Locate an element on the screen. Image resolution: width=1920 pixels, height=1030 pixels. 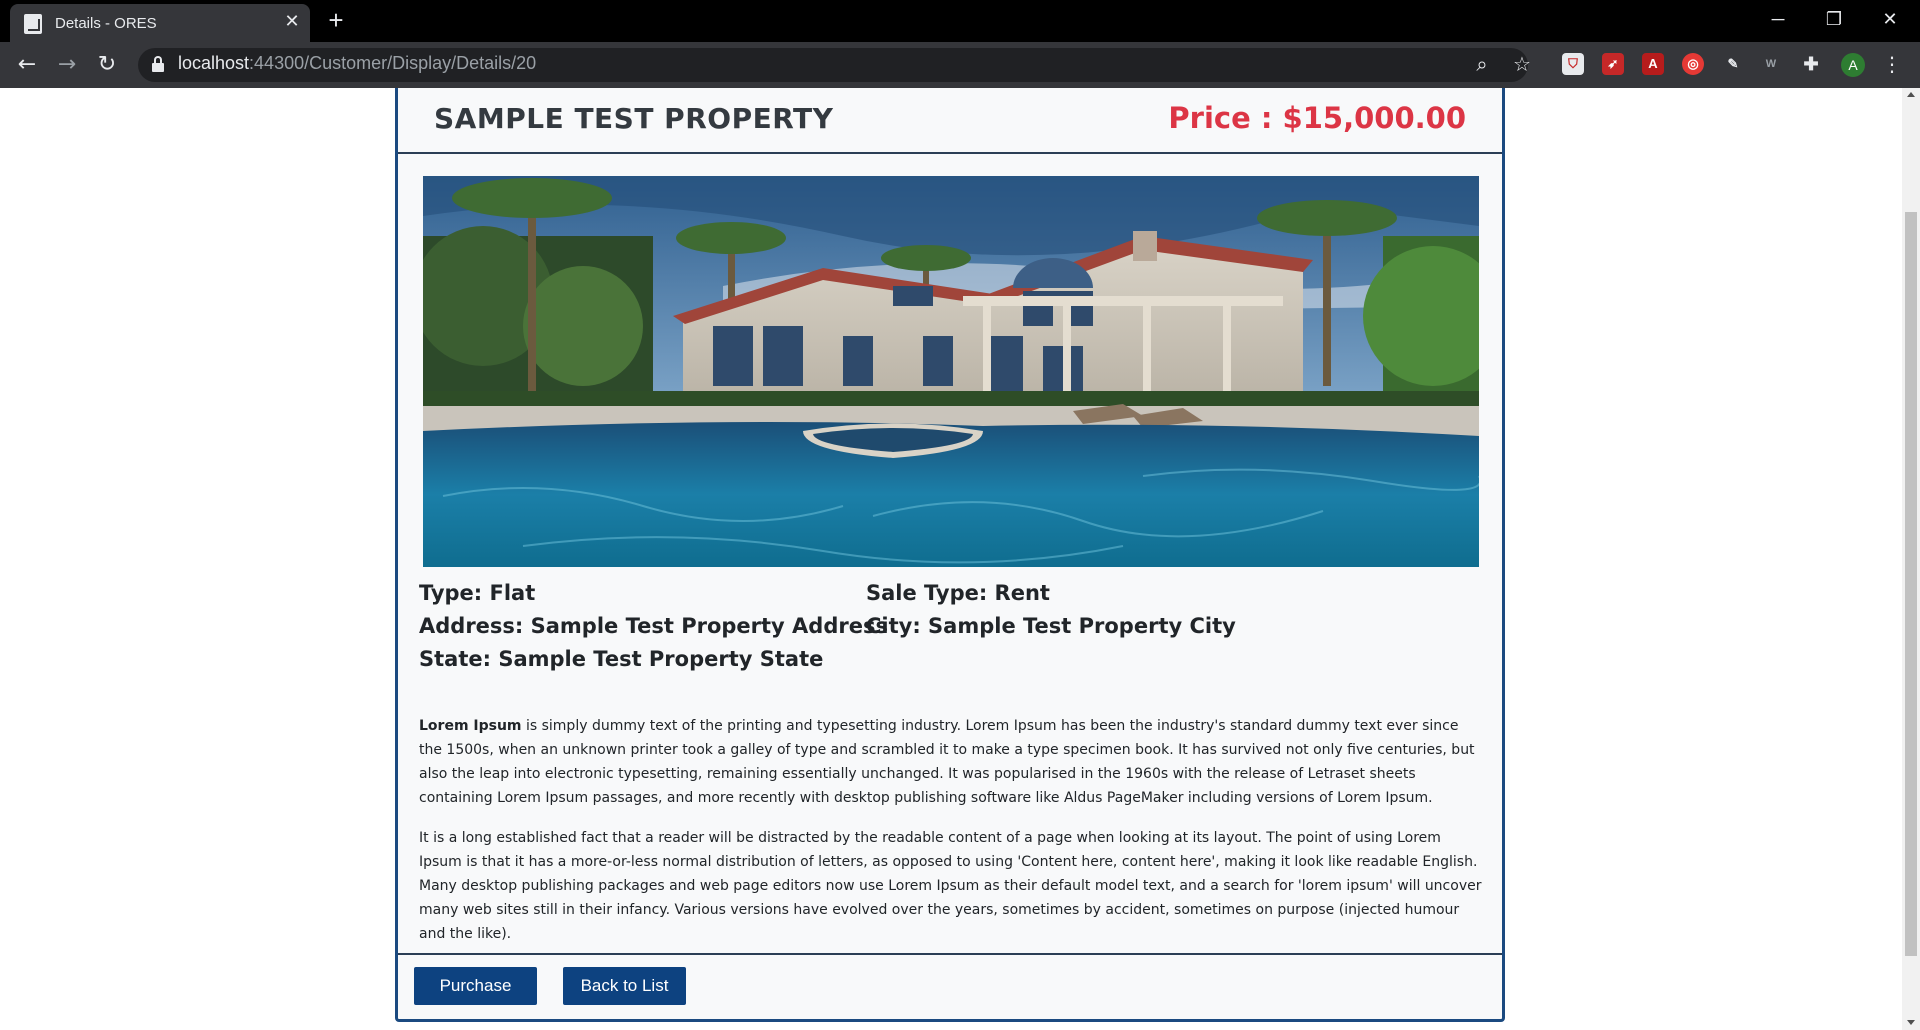
pocket-extension-icon: ⛉ is located at coordinates (1573, 64).